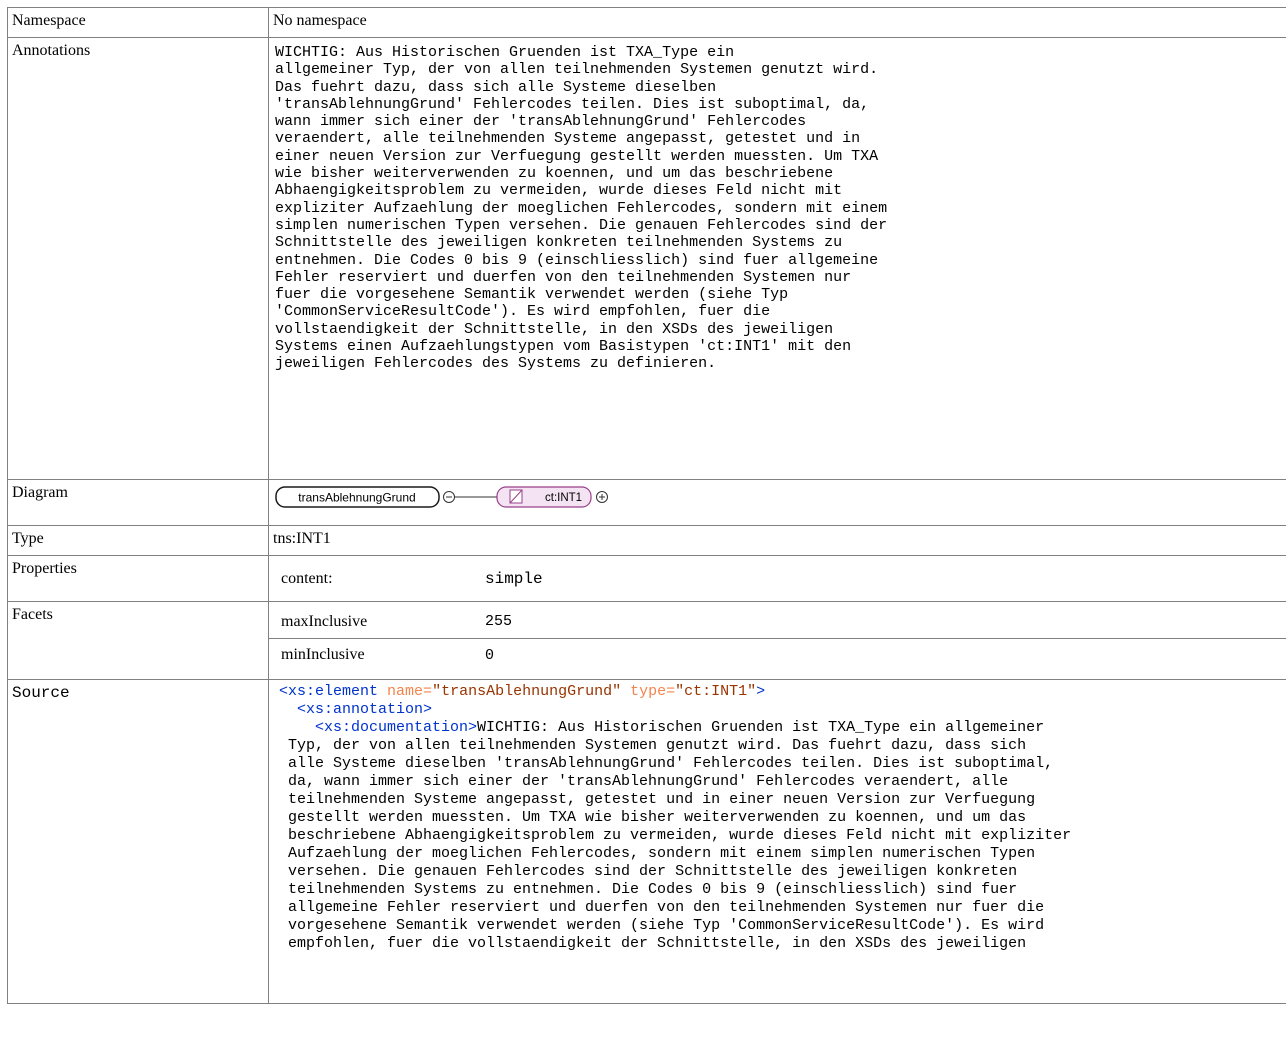 Image resolution: width=1286 pixels, height=1052 pixels. Describe the element at coordinates (307, 578) in the screenshot. I see `property-key: content:` at that location.